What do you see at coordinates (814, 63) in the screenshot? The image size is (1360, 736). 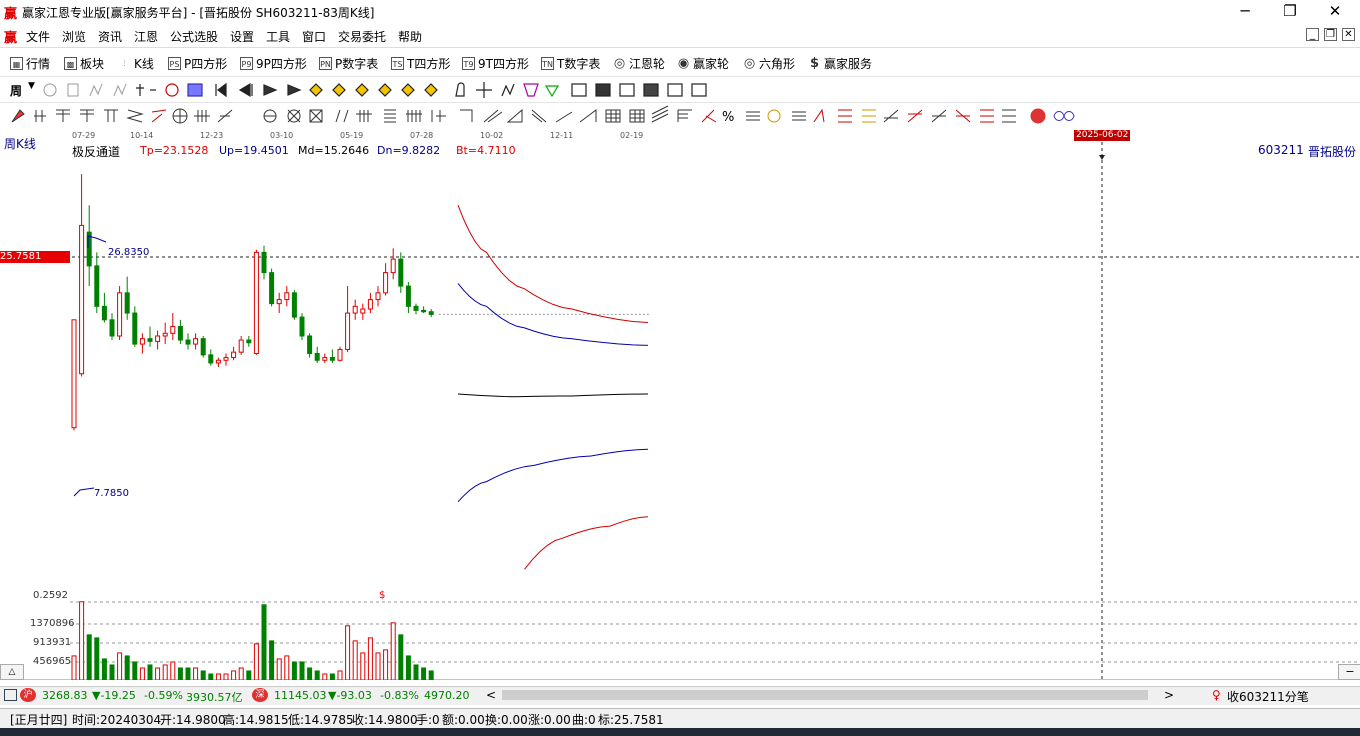 I see `dollar-icon: $` at bounding box center [814, 63].